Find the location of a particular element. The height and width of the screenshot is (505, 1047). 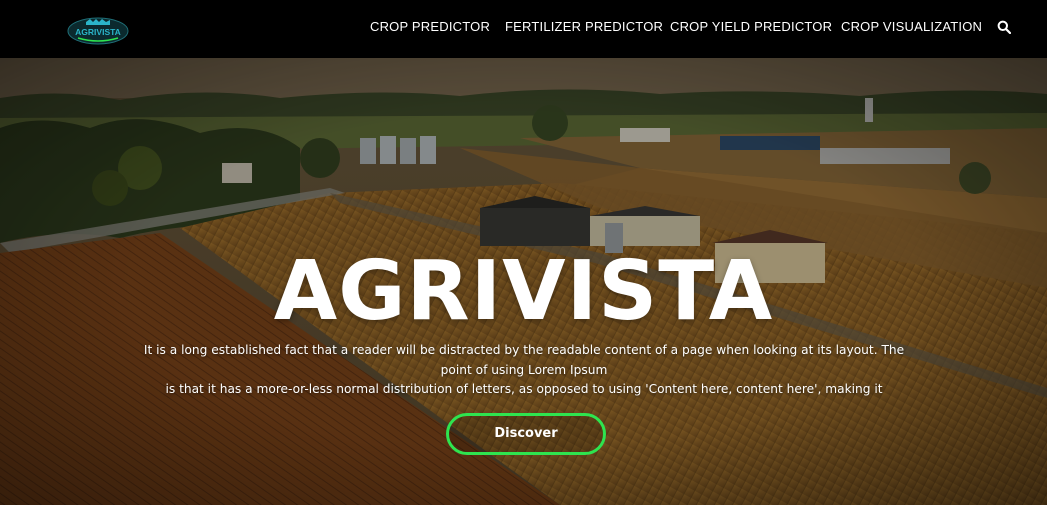

search-icon is located at coordinates (1004, 27).